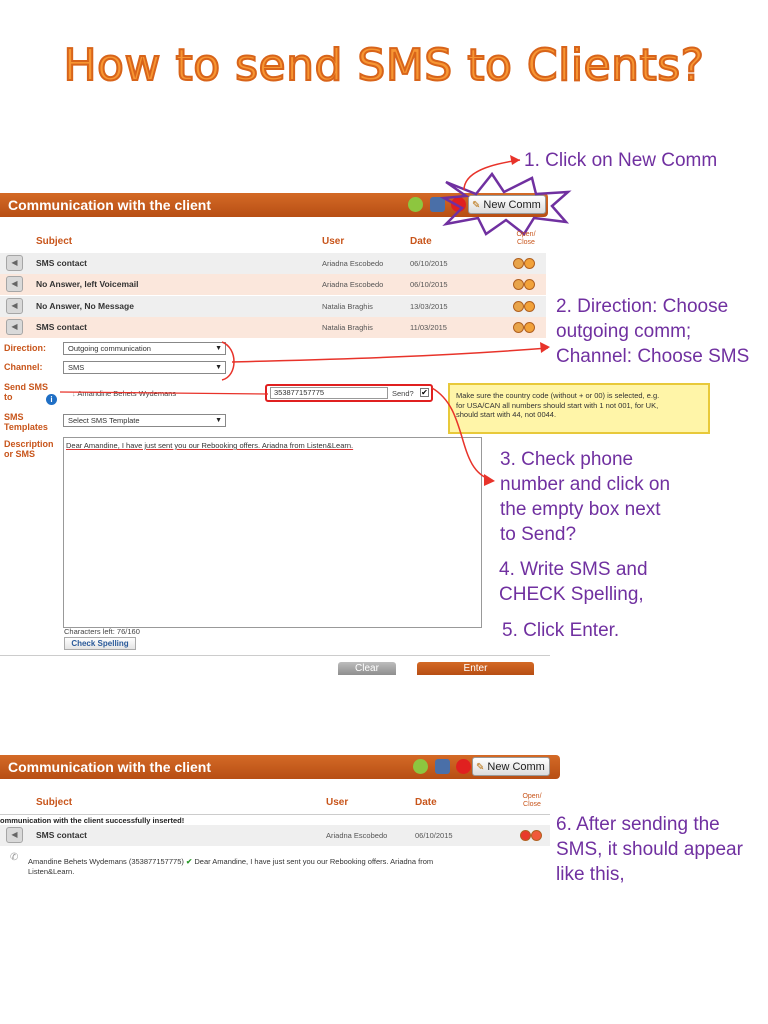  What do you see at coordinates (110, 767) in the screenshot?
I see `panel2-title: Communication with the client` at bounding box center [110, 767].